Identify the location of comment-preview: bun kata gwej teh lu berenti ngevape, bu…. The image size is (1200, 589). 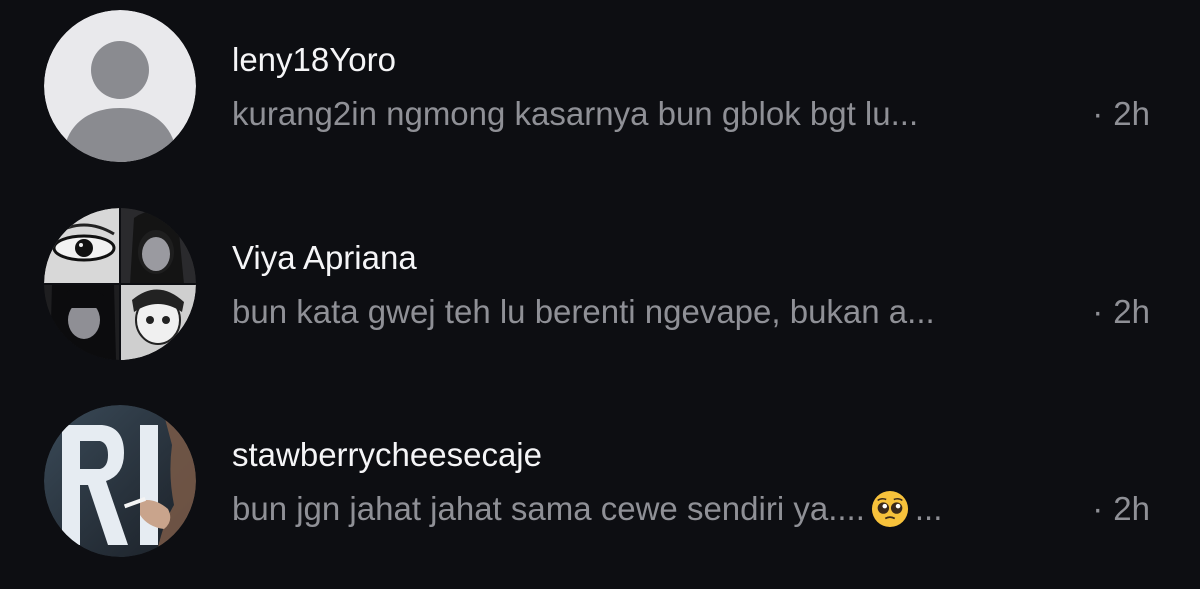
(583, 312).